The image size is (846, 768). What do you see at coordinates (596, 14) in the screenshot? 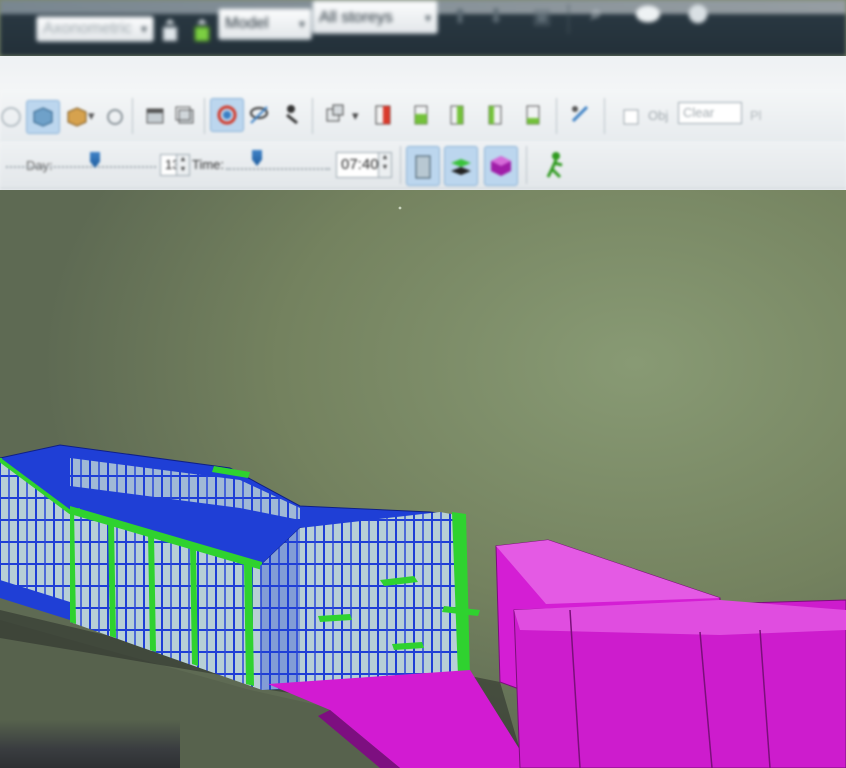
I see `zoom-icon: ⌕` at bounding box center [596, 14].